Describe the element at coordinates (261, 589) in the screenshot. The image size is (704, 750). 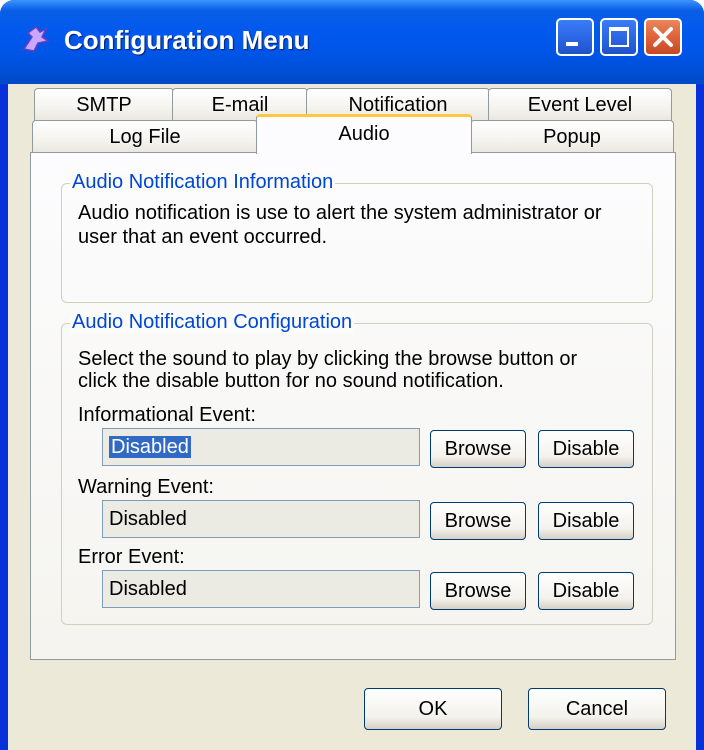
I see `error-event-field: Disabled` at that location.